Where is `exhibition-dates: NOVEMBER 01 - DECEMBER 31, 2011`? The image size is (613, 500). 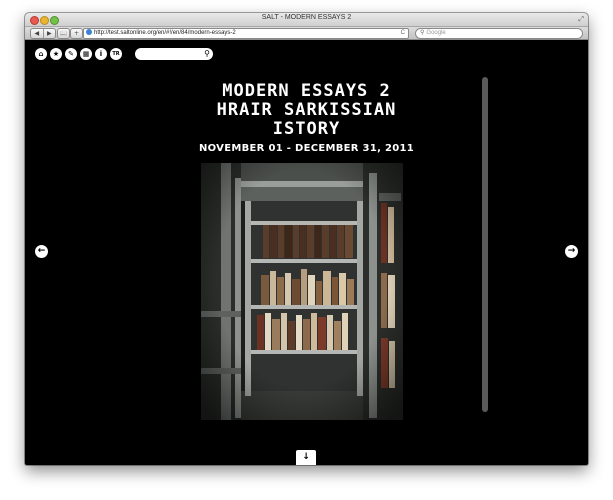
exhibition-dates: NOVEMBER 01 - DECEMBER 31, 2011 is located at coordinates (306, 148).